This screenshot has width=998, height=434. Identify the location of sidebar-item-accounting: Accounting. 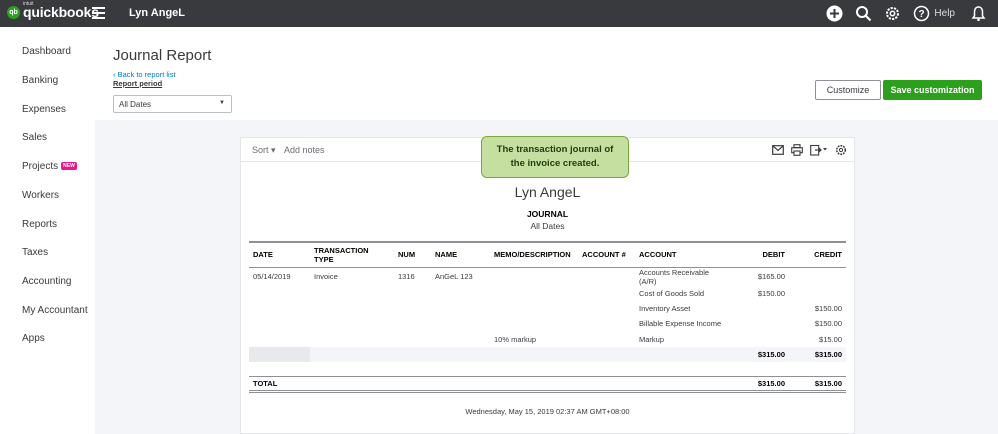
(46, 281).